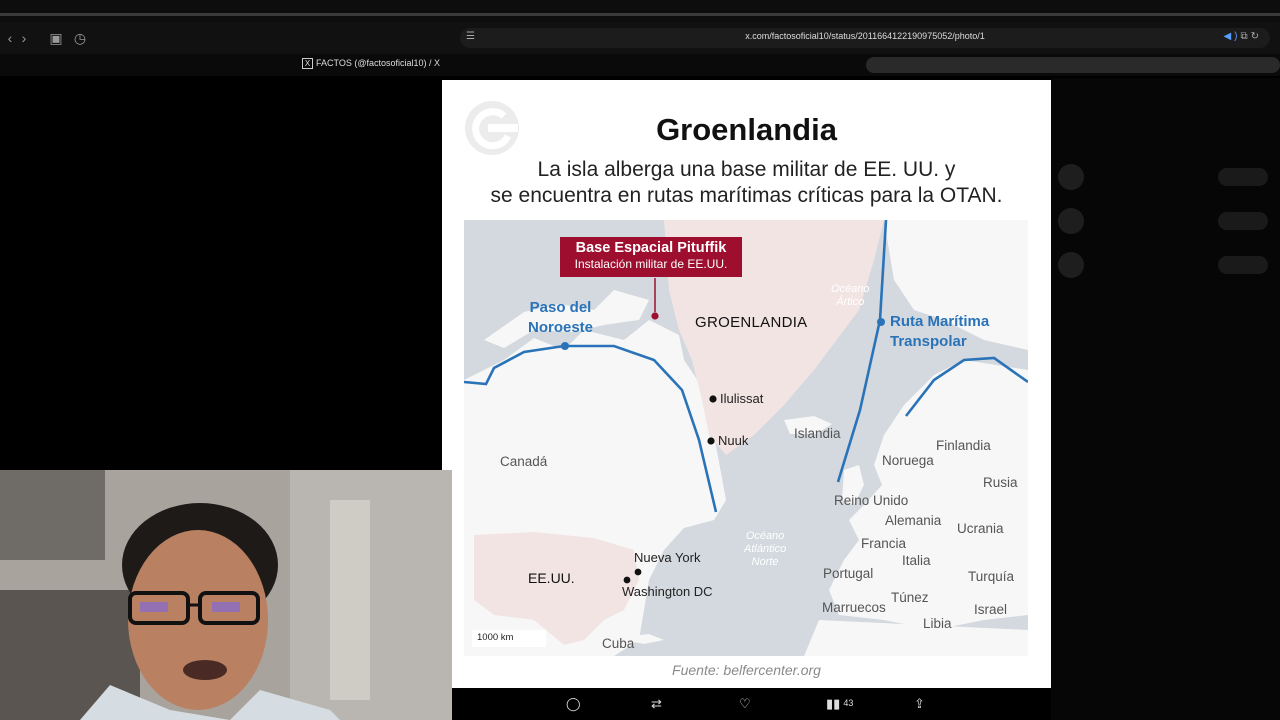 The height and width of the screenshot is (720, 1280). What do you see at coordinates (939, 332) in the screenshot?
I see `route-label-transpolar: Ruta Marítima Transpolar` at bounding box center [939, 332].